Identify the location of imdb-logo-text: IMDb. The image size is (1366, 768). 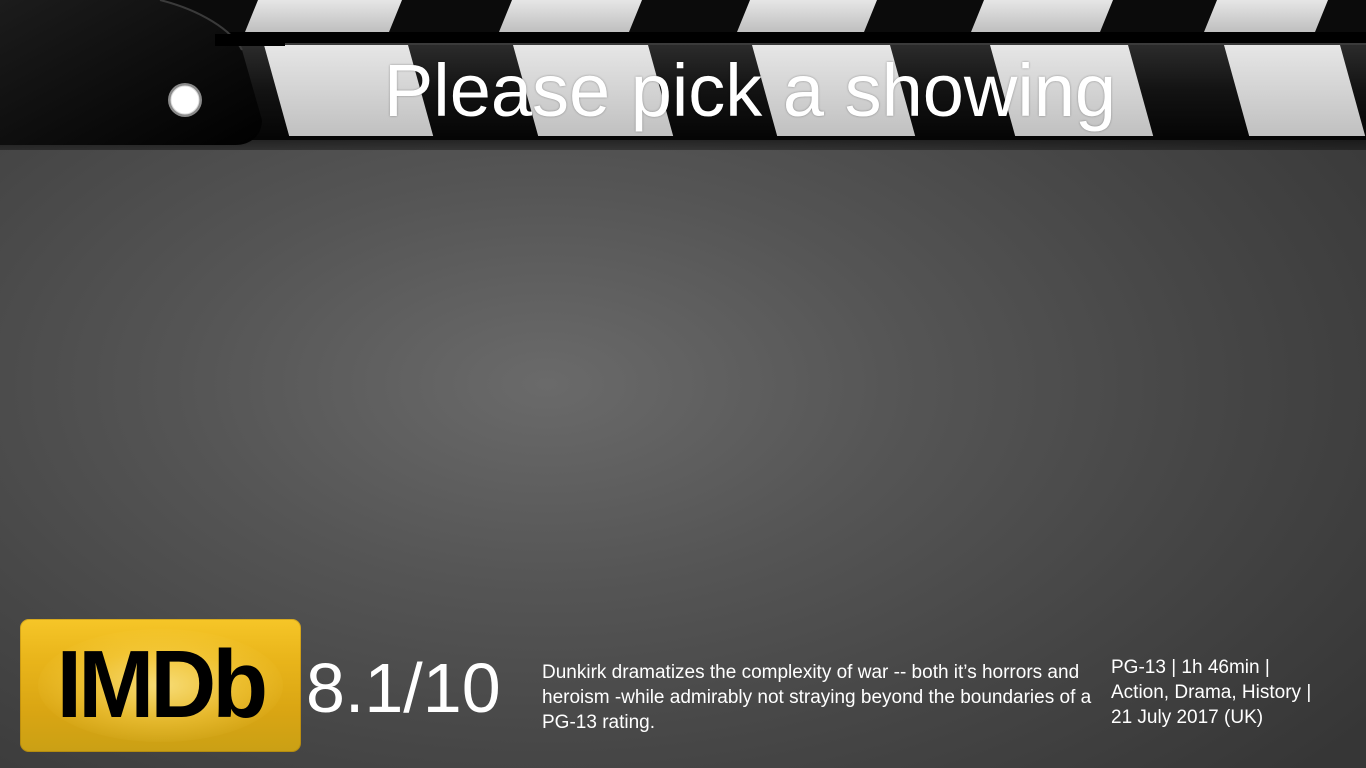
(162, 684).